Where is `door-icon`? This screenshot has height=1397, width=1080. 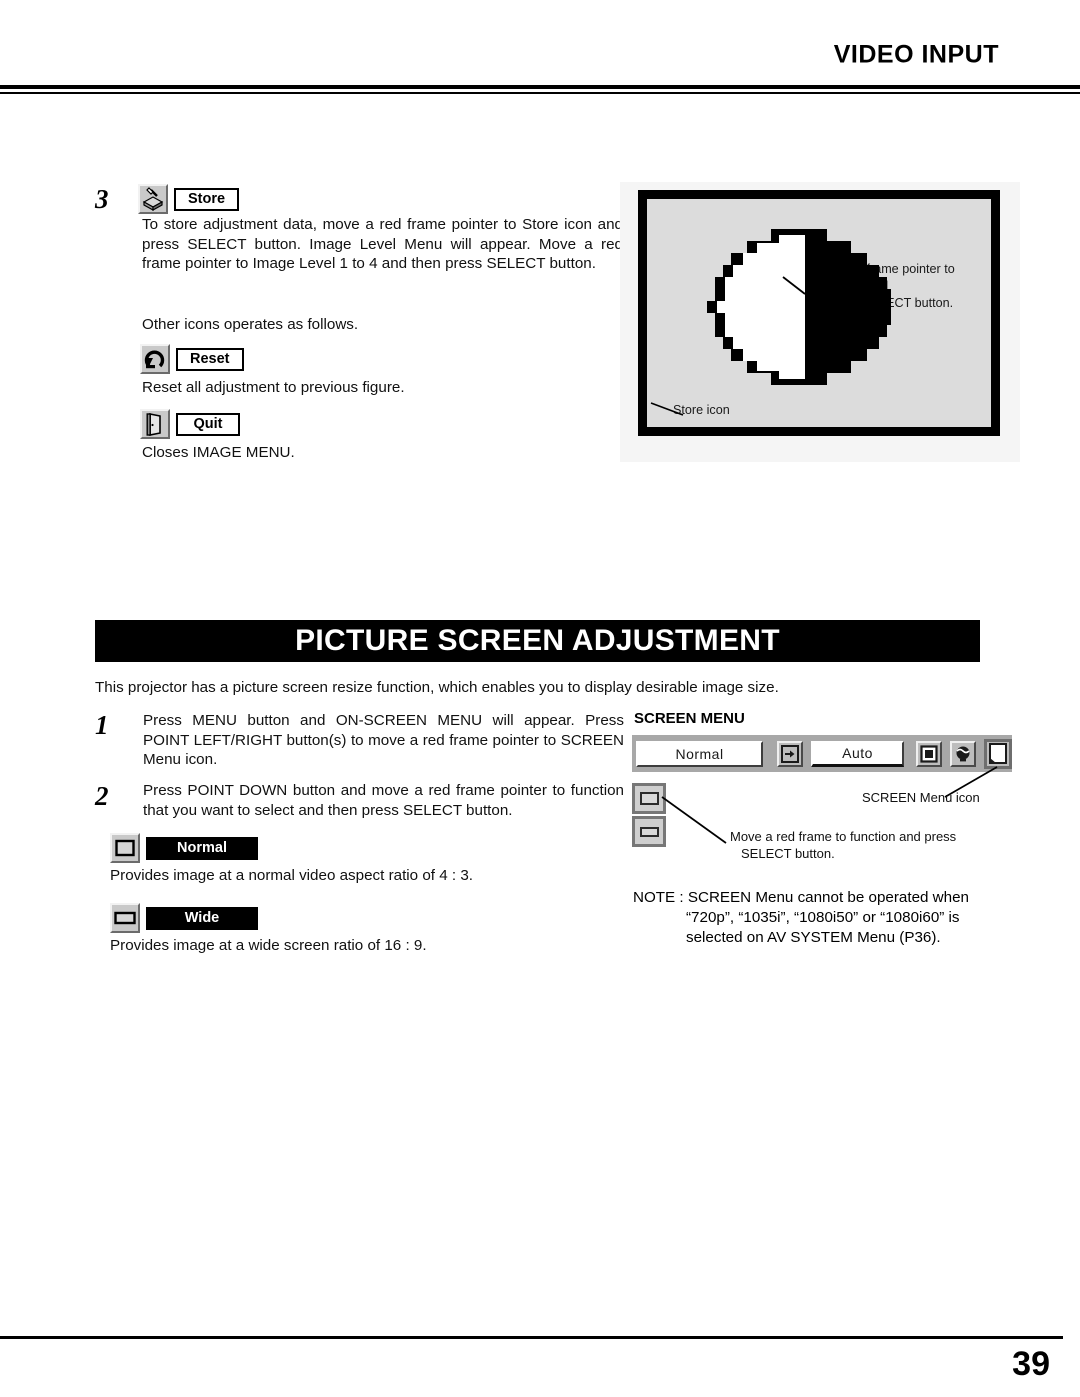
door-icon is located at coordinates (155, 424).